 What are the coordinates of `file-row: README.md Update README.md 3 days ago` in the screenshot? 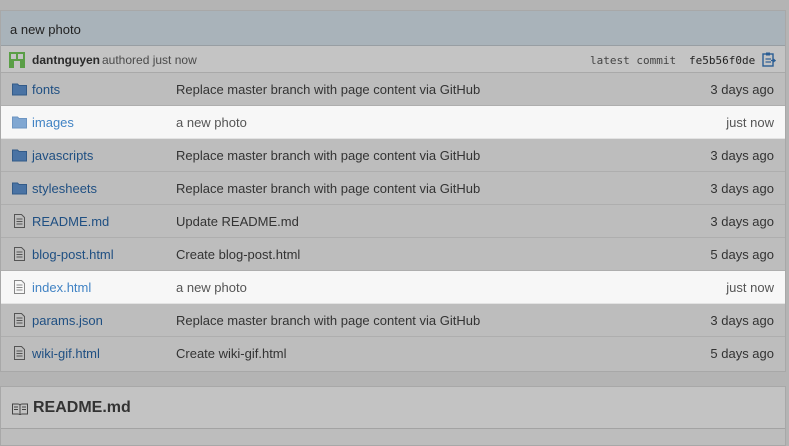 It's located at (393, 221).